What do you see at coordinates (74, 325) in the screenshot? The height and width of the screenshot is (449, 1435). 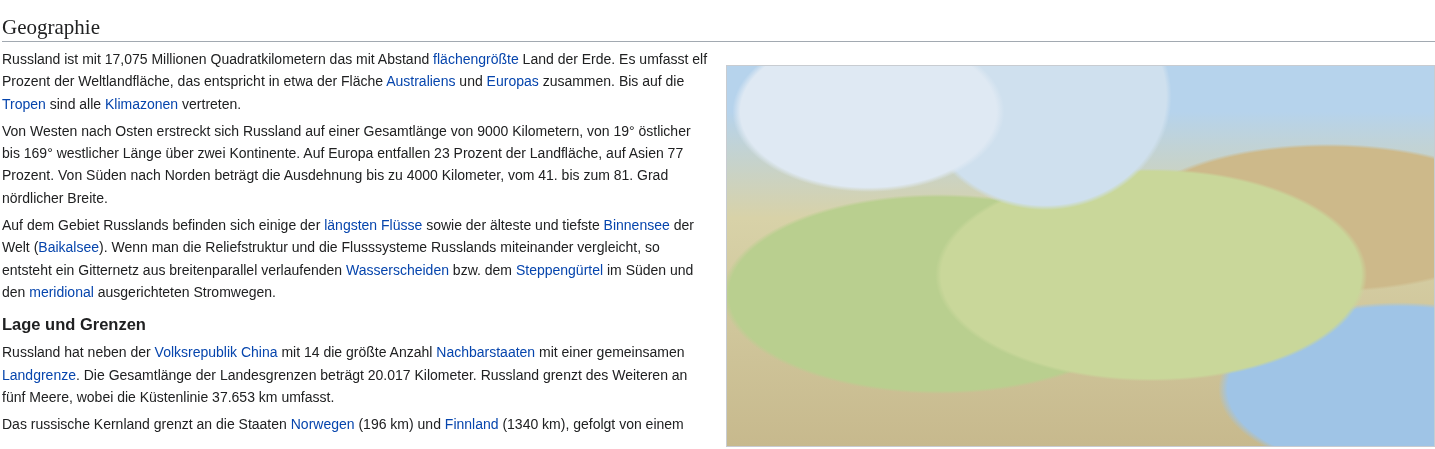 I see `subsection-heading: Lage und Grenzen` at bounding box center [74, 325].